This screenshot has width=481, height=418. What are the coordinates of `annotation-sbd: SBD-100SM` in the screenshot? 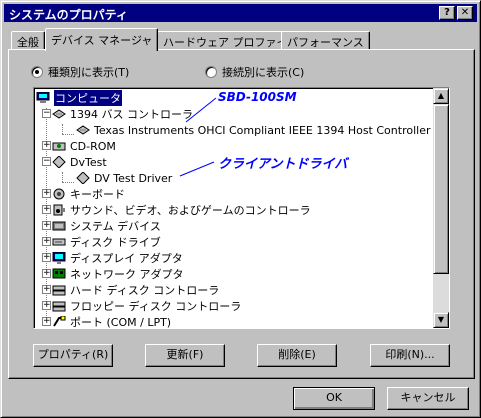 It's located at (257, 97).